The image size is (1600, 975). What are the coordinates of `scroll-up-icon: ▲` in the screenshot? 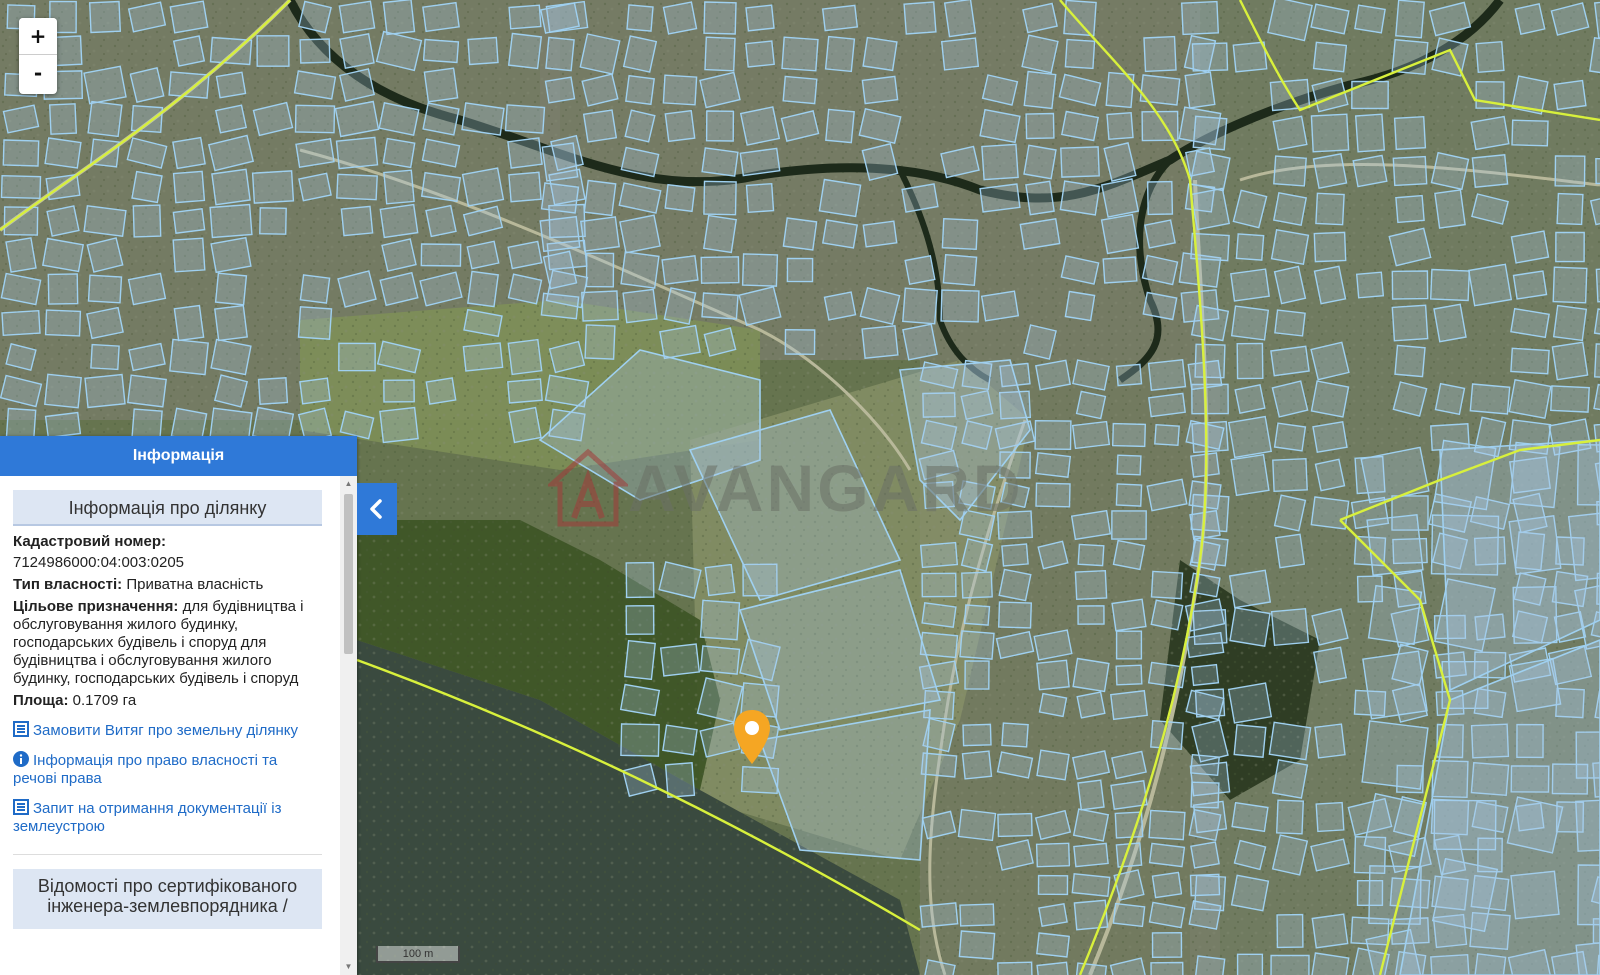 It's located at (348, 484).